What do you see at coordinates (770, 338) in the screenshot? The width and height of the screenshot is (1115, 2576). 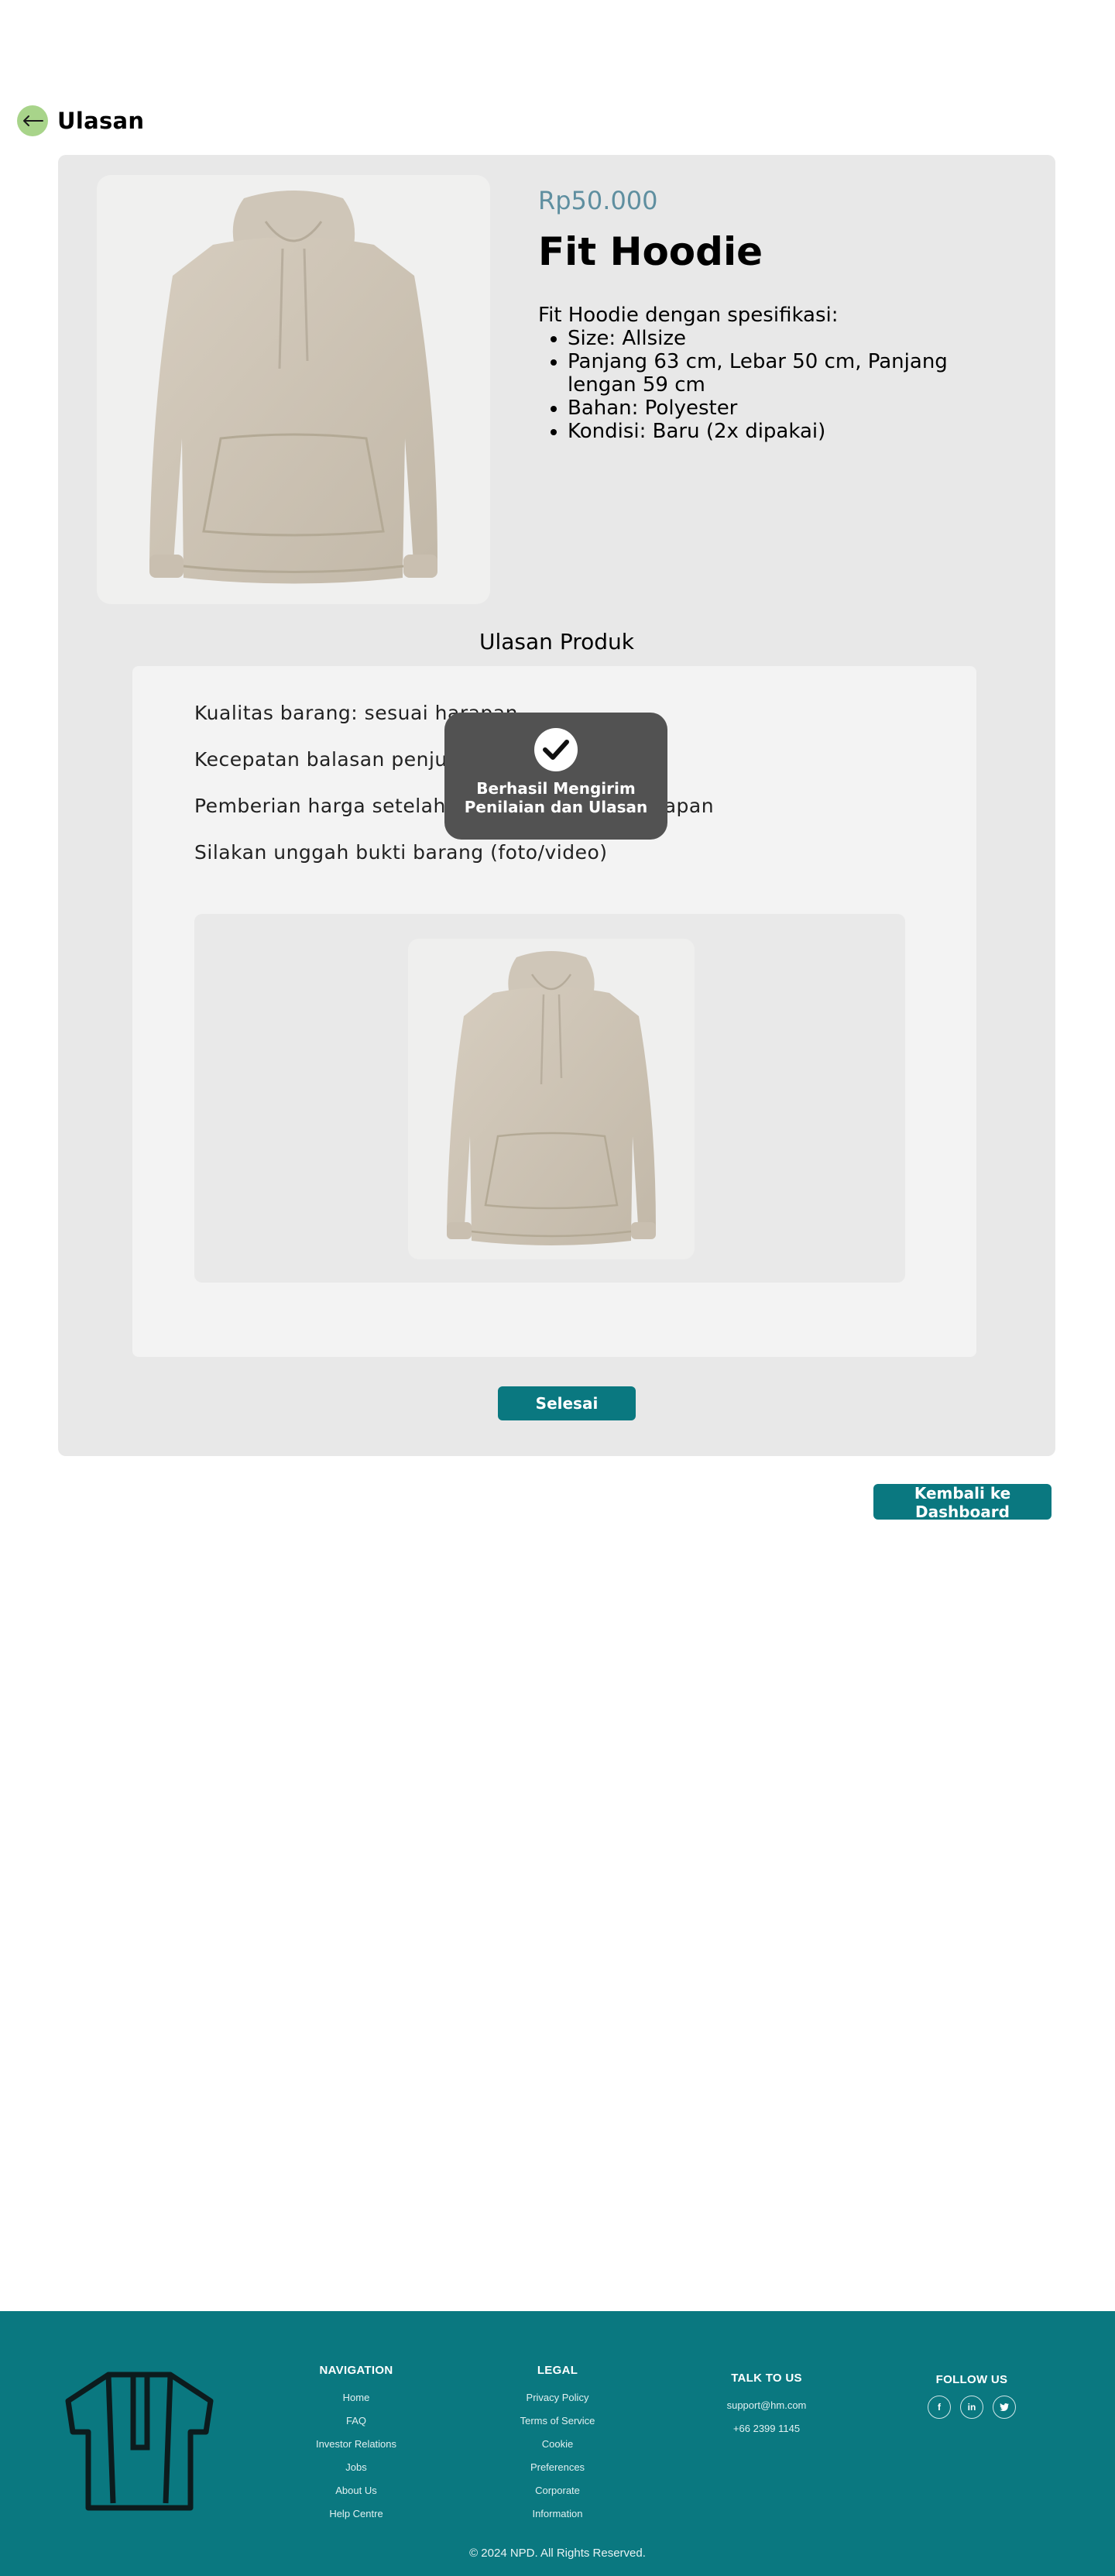 I see `spec-item: Size: Allsize` at bounding box center [770, 338].